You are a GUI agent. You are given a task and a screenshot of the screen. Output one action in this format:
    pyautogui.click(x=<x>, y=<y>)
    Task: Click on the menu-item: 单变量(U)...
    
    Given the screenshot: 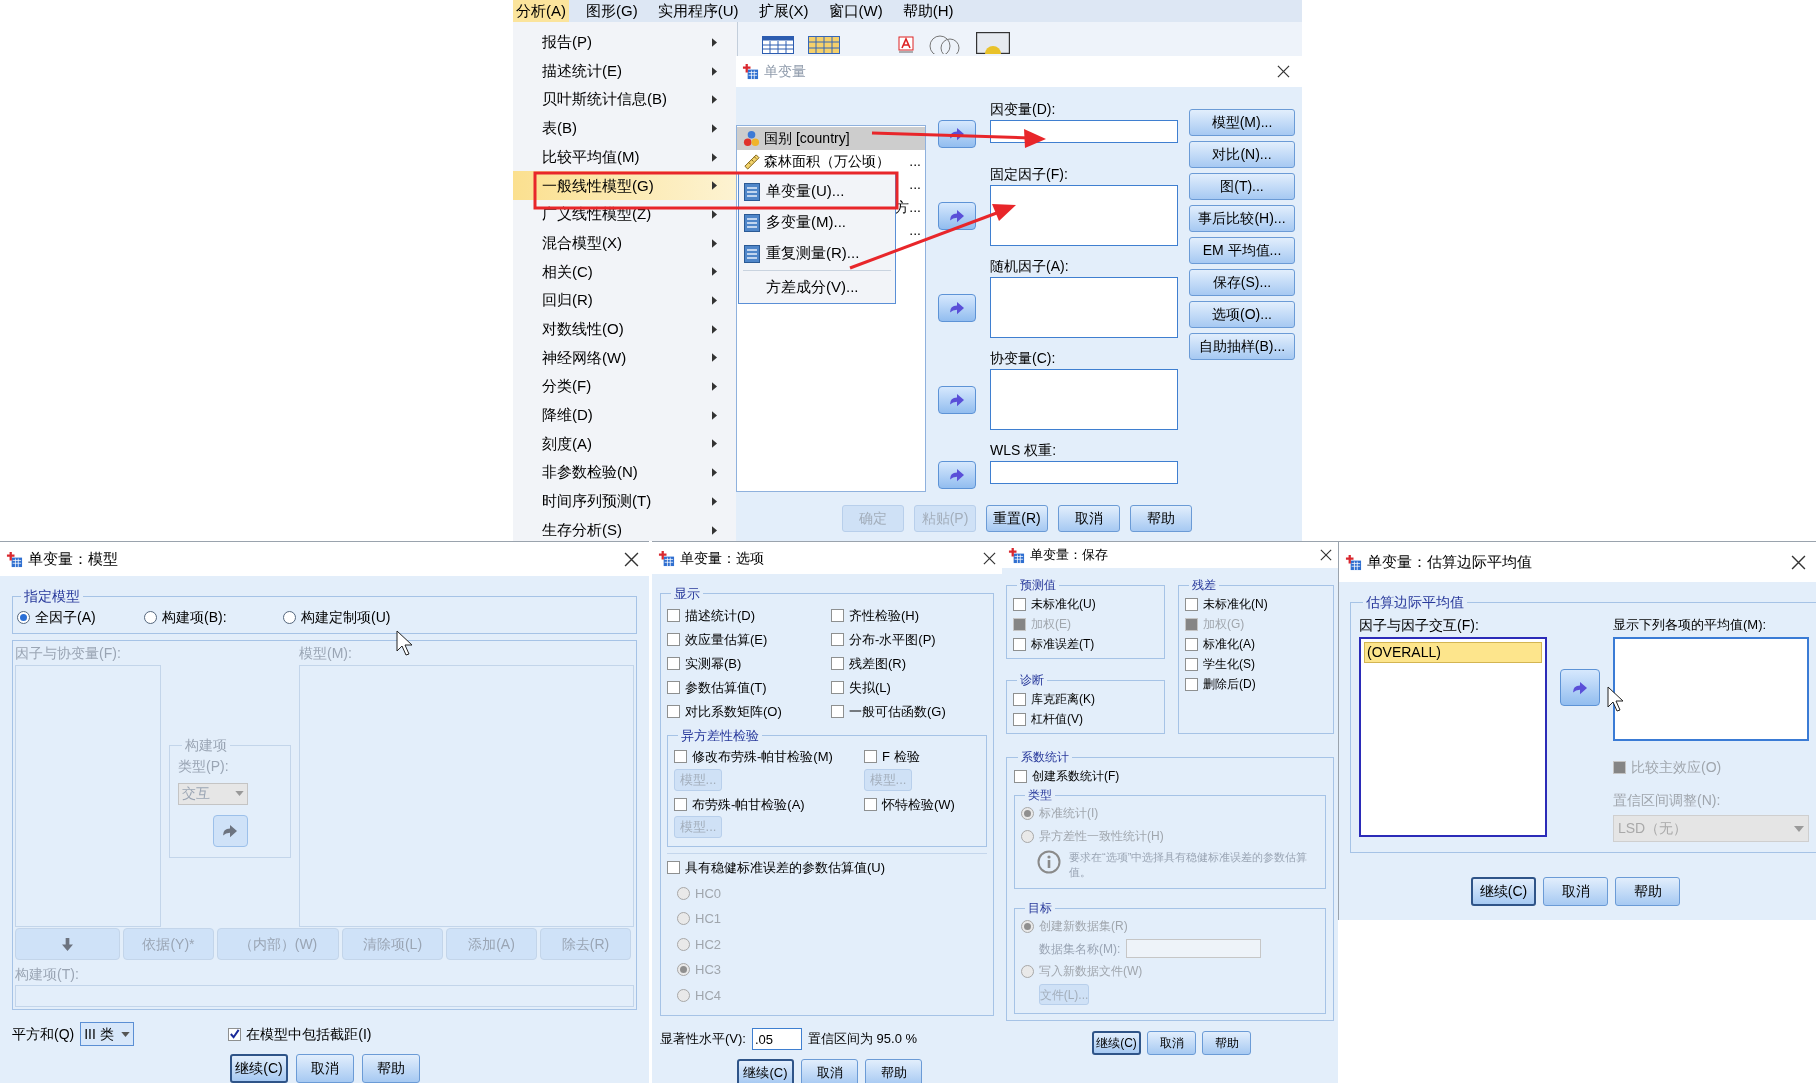 What is the action you would take?
    pyautogui.click(x=817, y=191)
    